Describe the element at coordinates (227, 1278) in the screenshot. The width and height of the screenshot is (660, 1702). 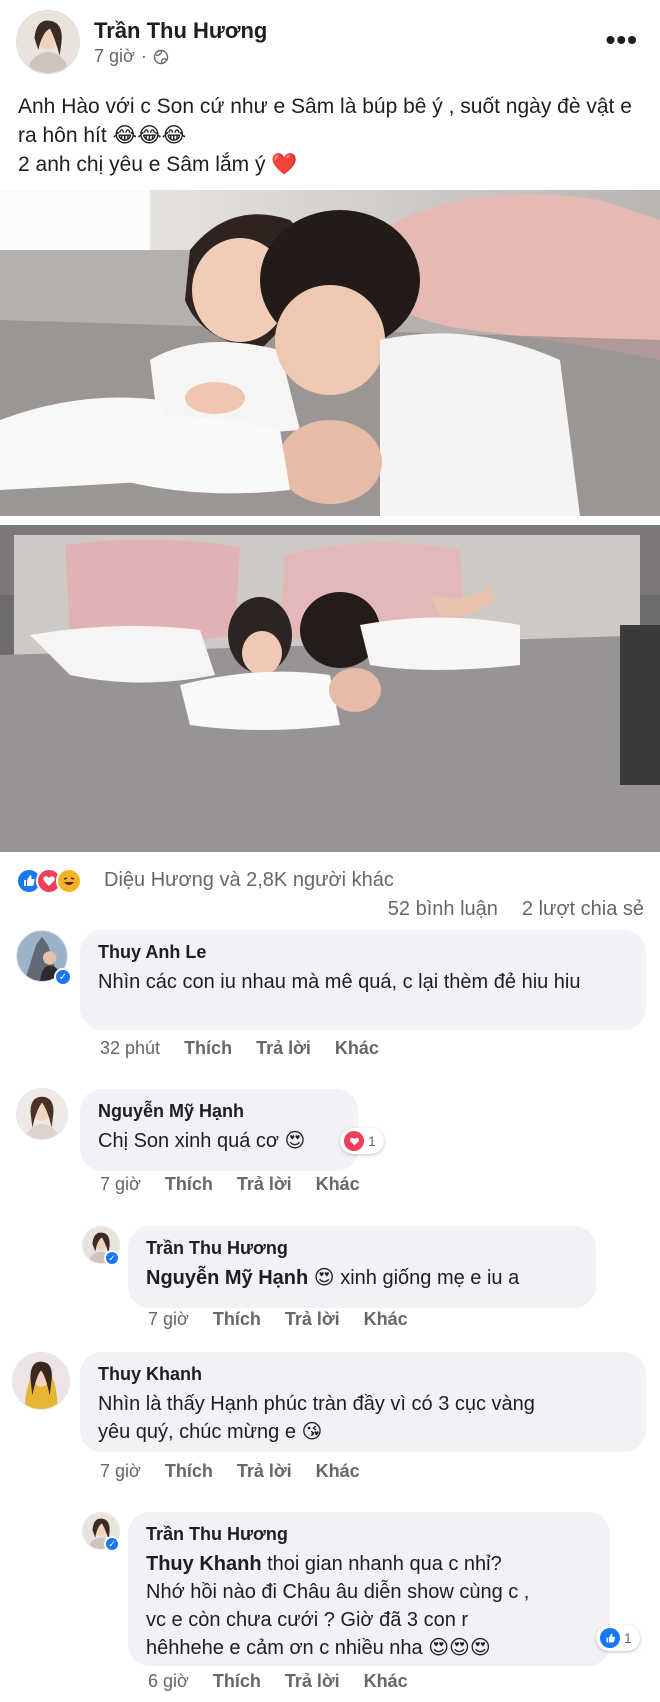
I see `mention-link: Nguyễn Mỹ Hạnh` at that location.